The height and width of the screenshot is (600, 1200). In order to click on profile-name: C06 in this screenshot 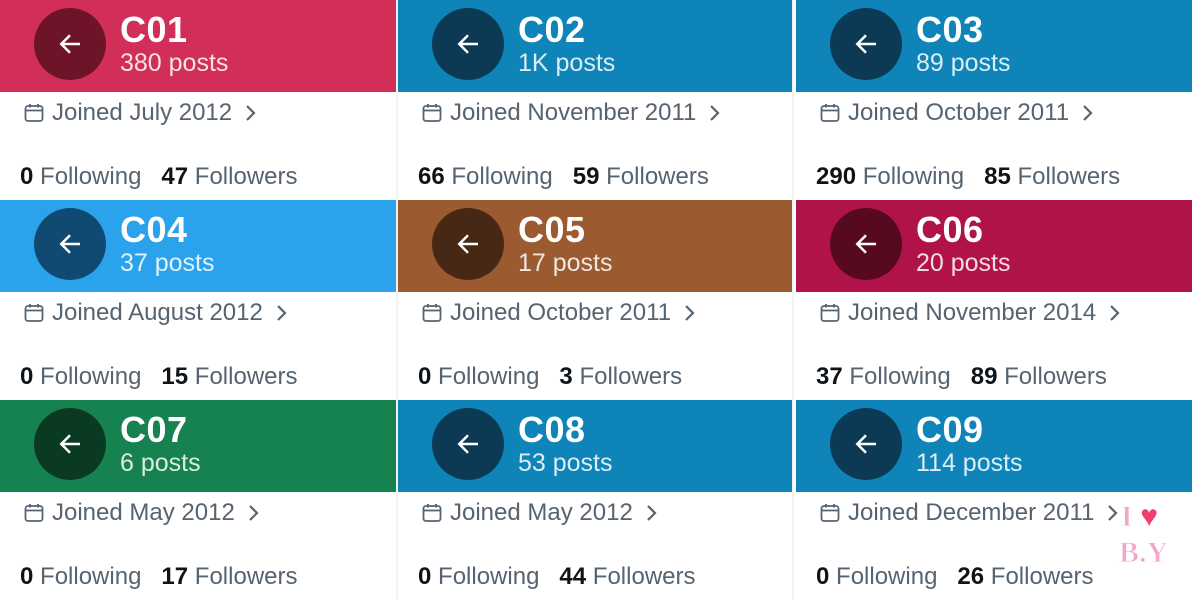, I will do `click(950, 229)`.